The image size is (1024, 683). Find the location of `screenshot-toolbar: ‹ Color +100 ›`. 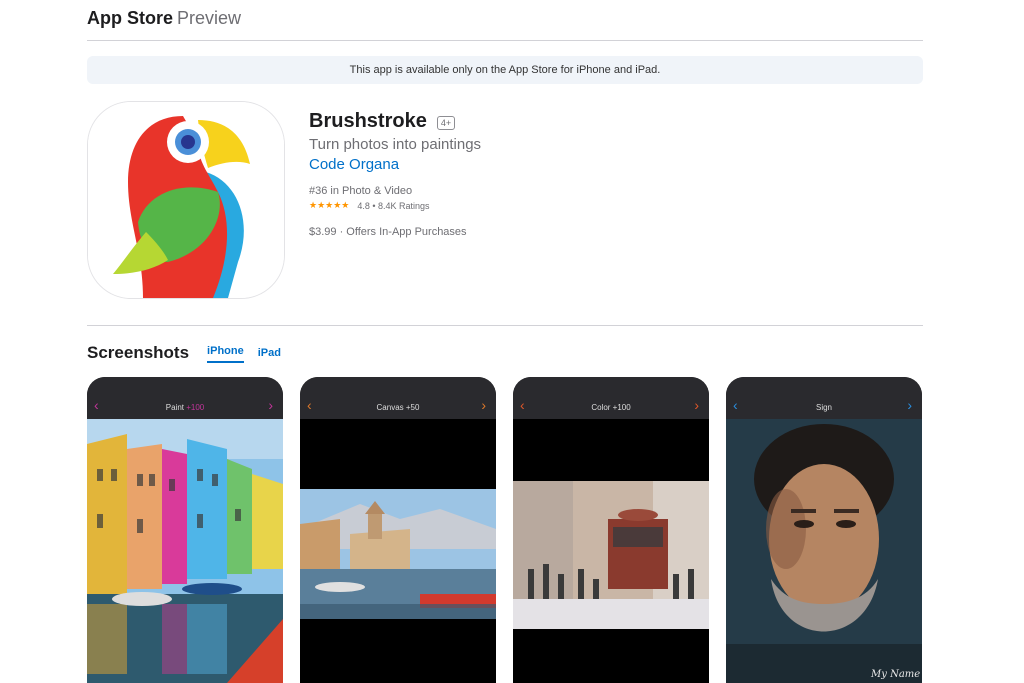

screenshot-toolbar: ‹ Color +100 › is located at coordinates (611, 398).